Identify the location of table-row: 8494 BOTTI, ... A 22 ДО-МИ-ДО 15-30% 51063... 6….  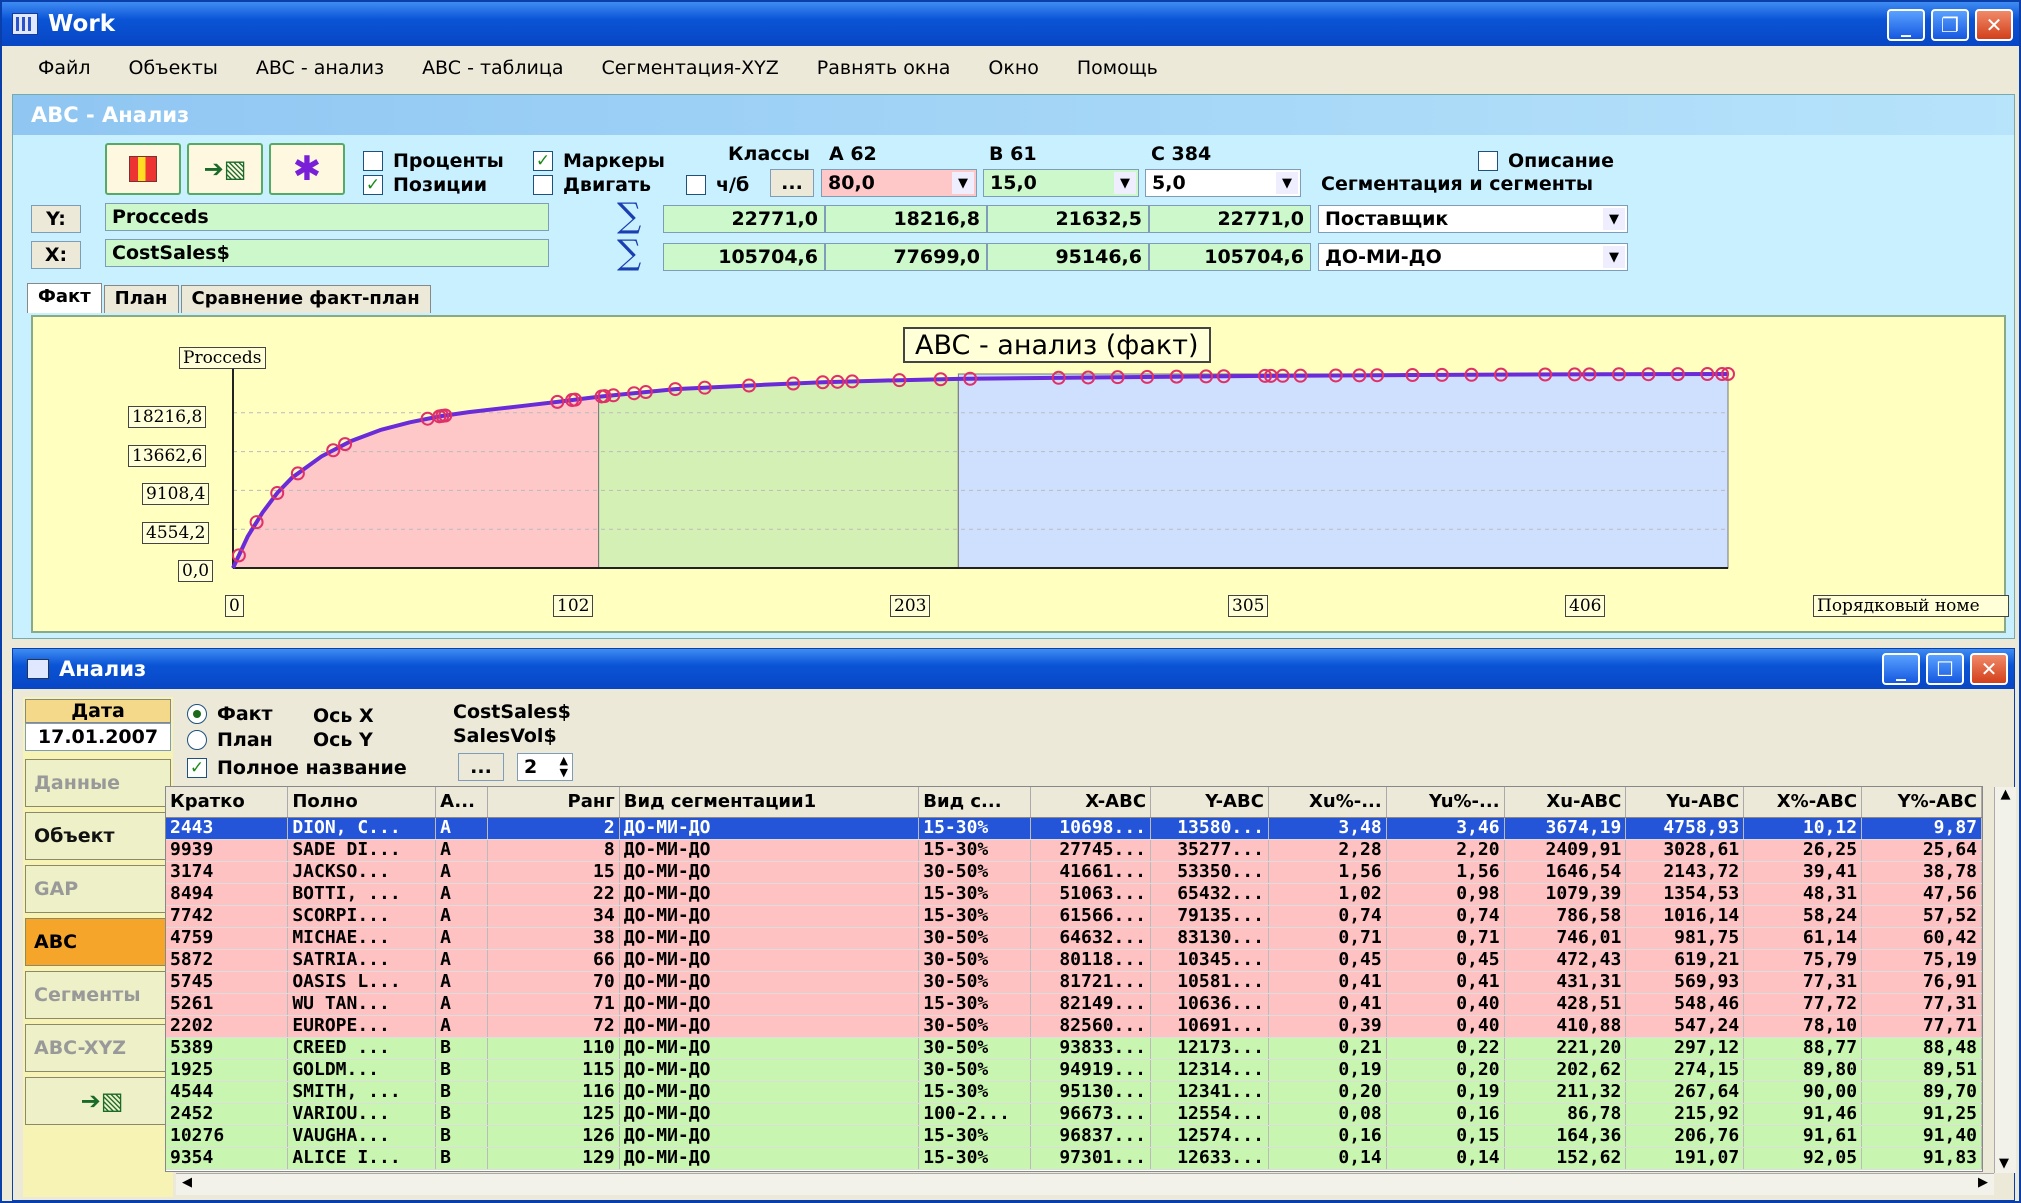
(1074, 894).